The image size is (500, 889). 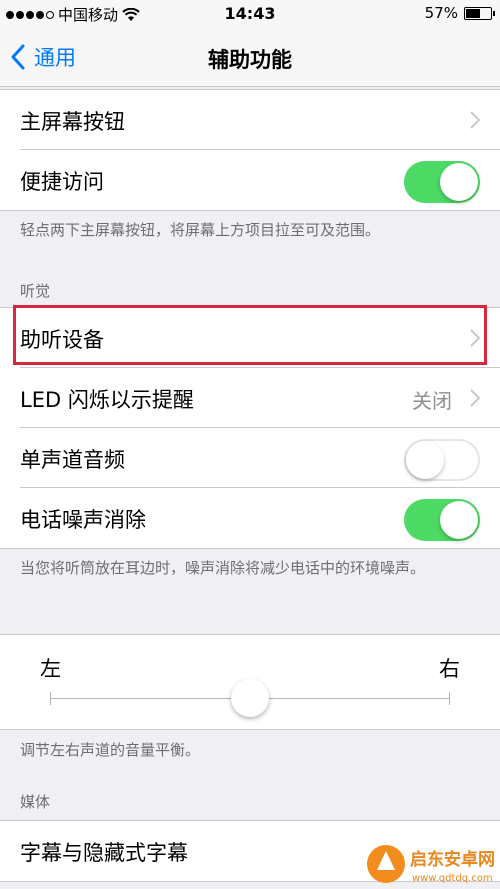 What do you see at coordinates (107, 400) in the screenshot?
I see `led-flash-label: LED 闪烁以示提醒` at bounding box center [107, 400].